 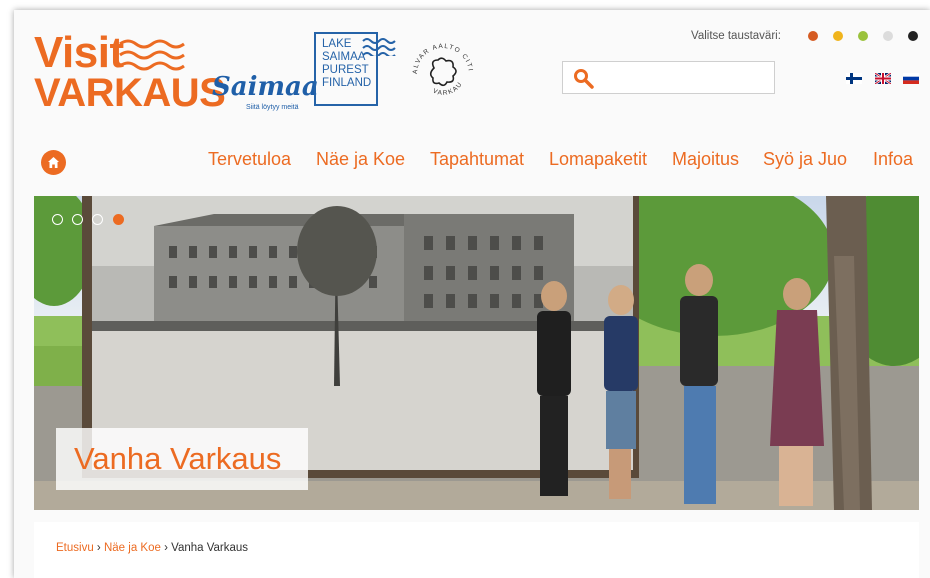 What do you see at coordinates (838, 36) in the screenshot?
I see `swatch-yellow` at bounding box center [838, 36].